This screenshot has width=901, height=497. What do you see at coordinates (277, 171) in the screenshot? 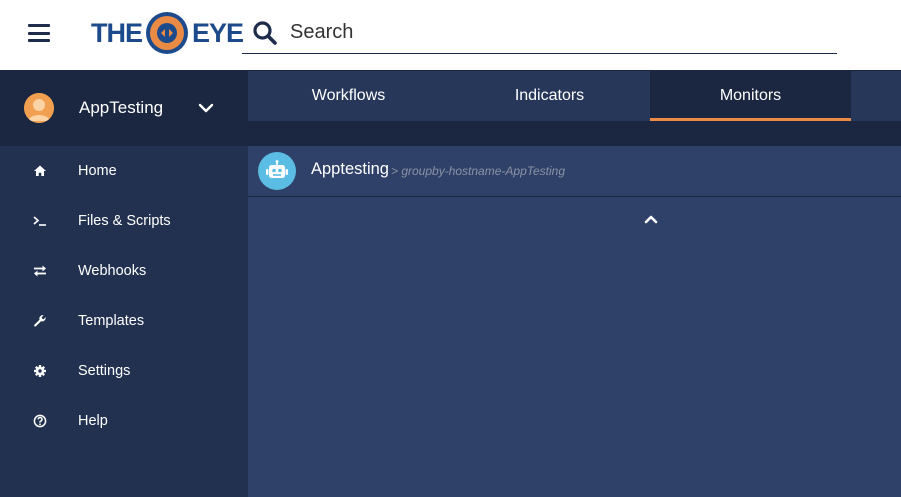
I see `robot-icon` at bounding box center [277, 171].